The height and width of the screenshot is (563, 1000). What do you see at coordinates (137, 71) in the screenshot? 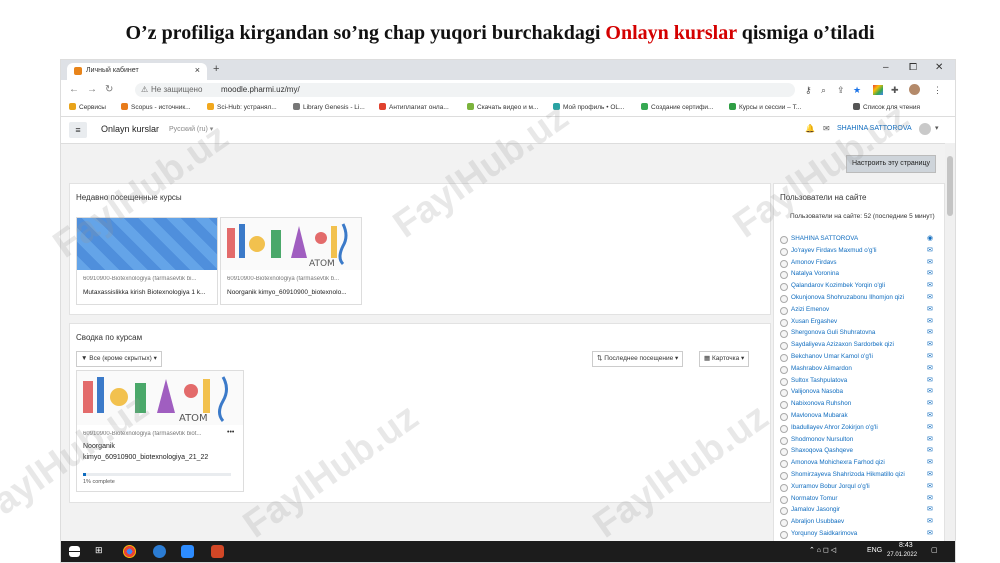
I see `browser-tab: Личный кабинет ×` at bounding box center [137, 71].